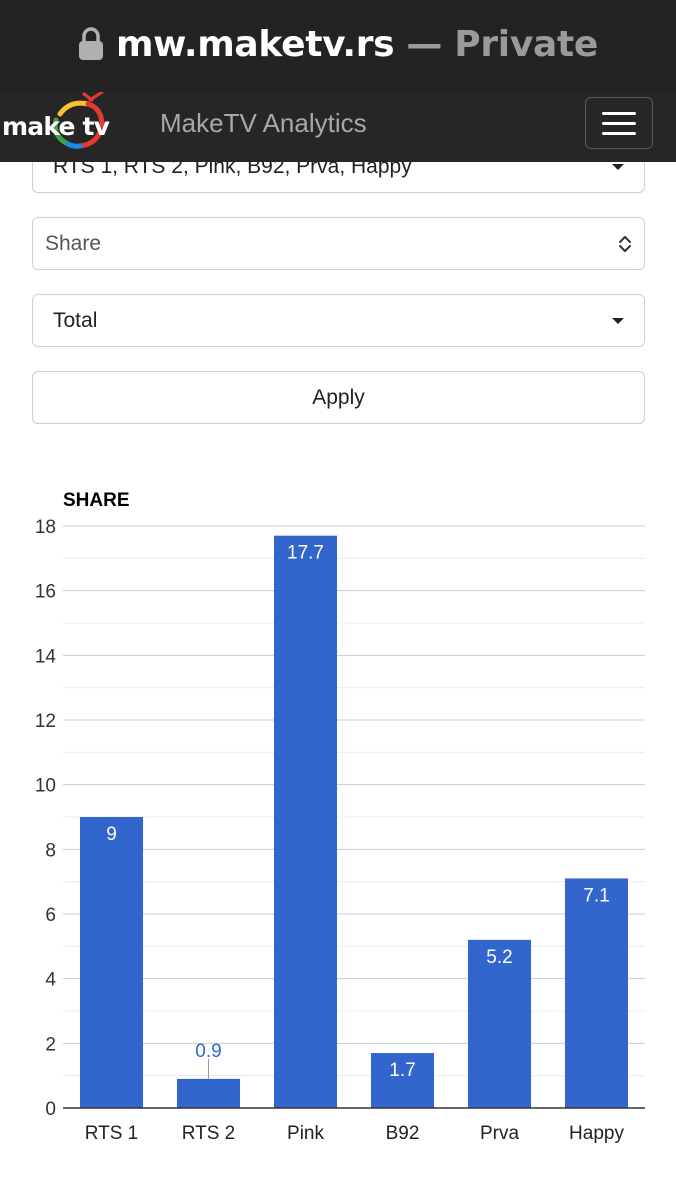 Image resolution: width=676 pixels, height=1202 pixels. What do you see at coordinates (208, 1051) in the screenshot?
I see `bar-data-label: 0.9` at bounding box center [208, 1051].